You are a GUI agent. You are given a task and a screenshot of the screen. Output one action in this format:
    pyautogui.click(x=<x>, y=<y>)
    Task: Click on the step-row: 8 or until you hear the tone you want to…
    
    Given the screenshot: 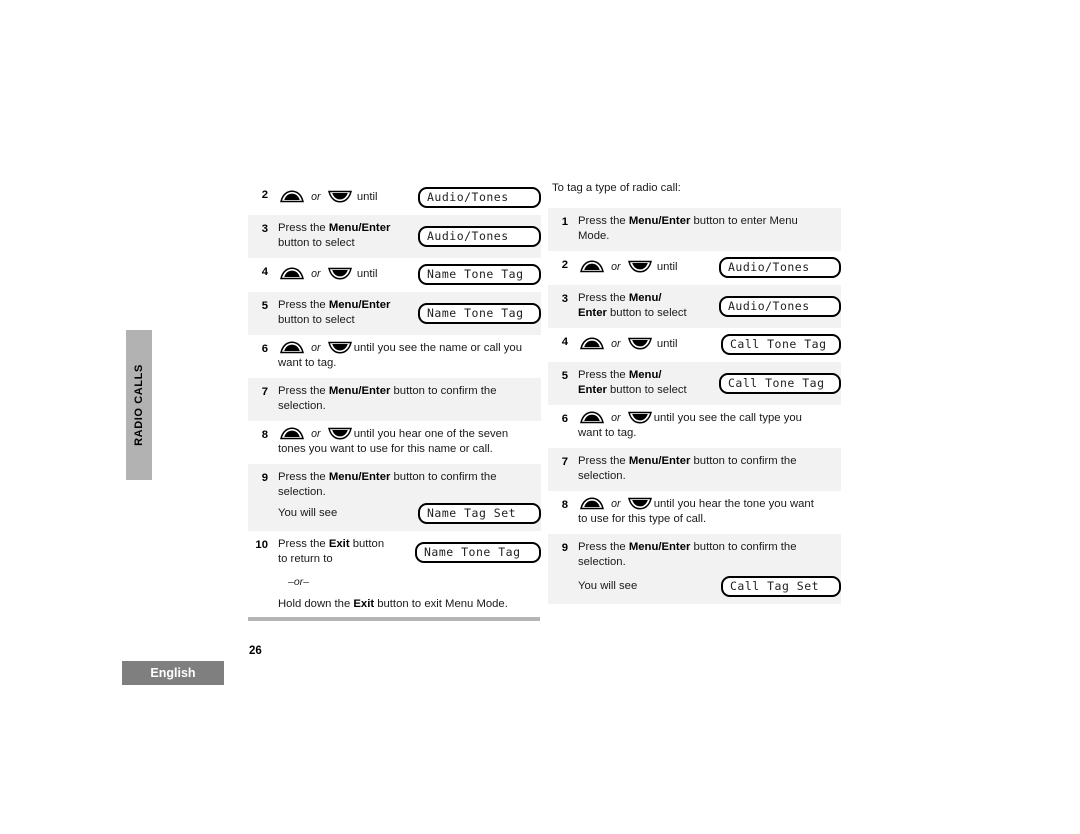 What is the action you would take?
    pyautogui.click(x=694, y=513)
    